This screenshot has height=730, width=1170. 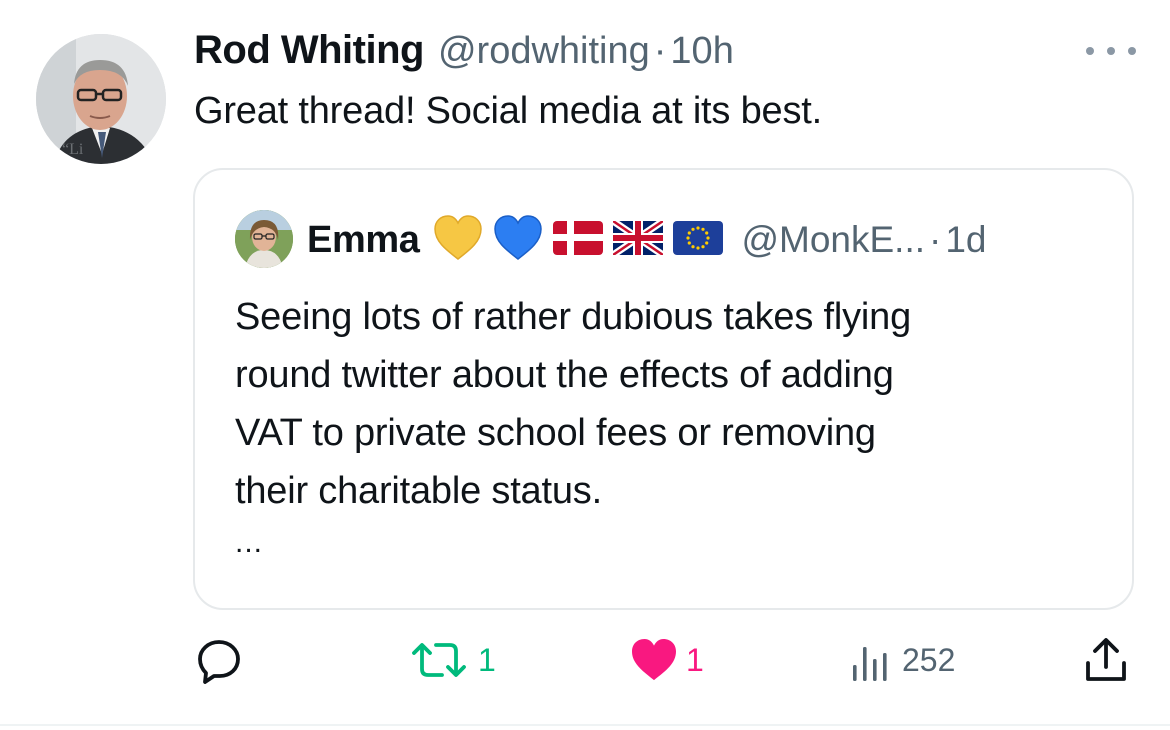 What do you see at coordinates (458, 240) in the screenshot?
I see `yellow-heart-icon` at bounding box center [458, 240].